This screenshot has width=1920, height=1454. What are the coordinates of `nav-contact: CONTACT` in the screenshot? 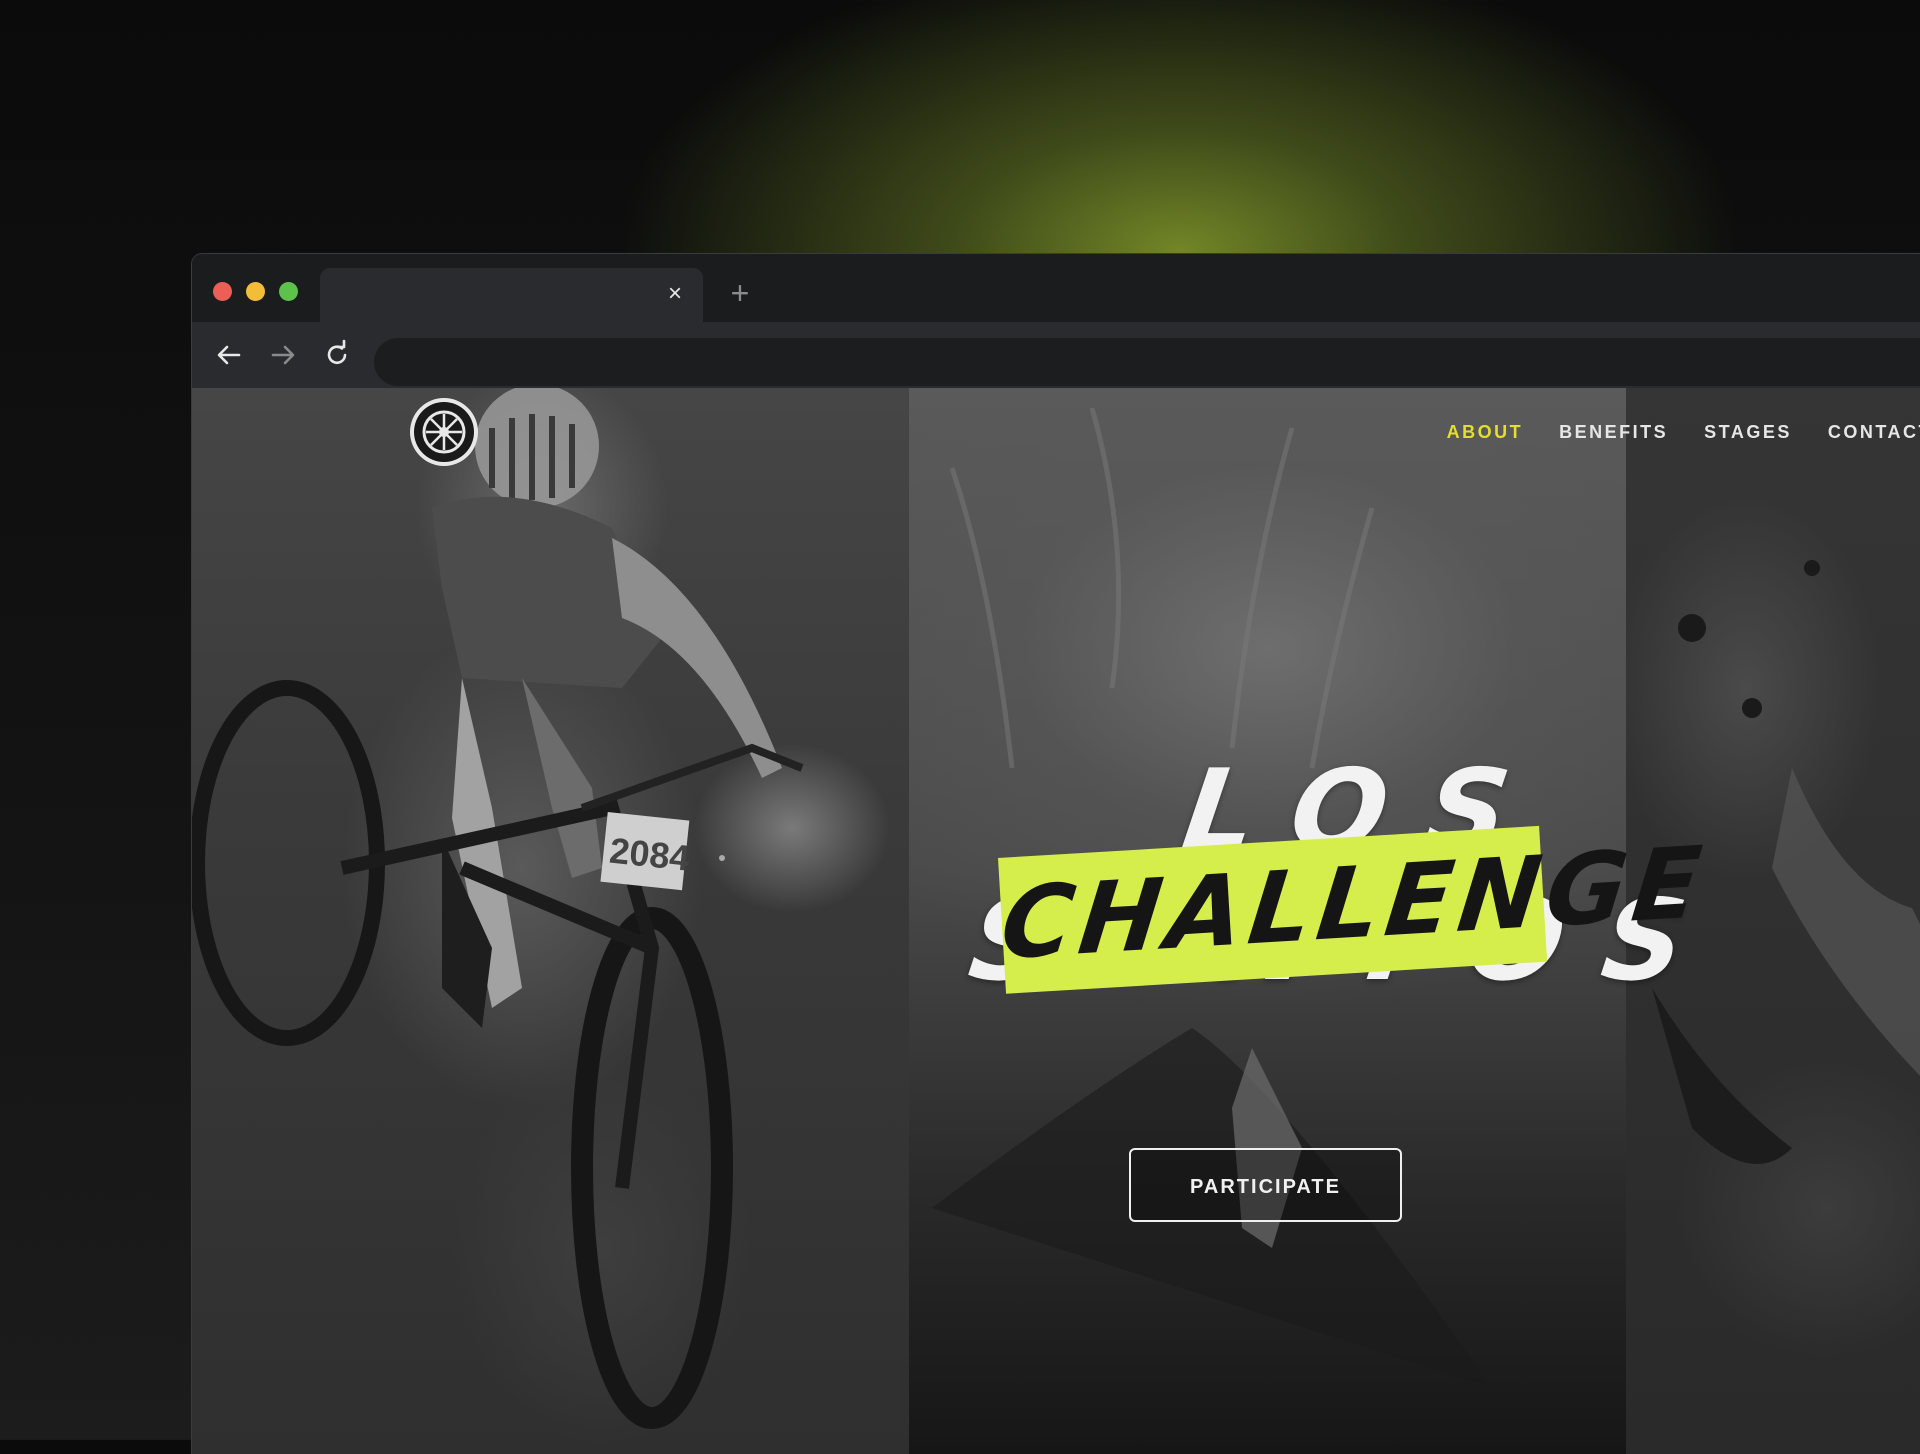 It's located at (1874, 432).